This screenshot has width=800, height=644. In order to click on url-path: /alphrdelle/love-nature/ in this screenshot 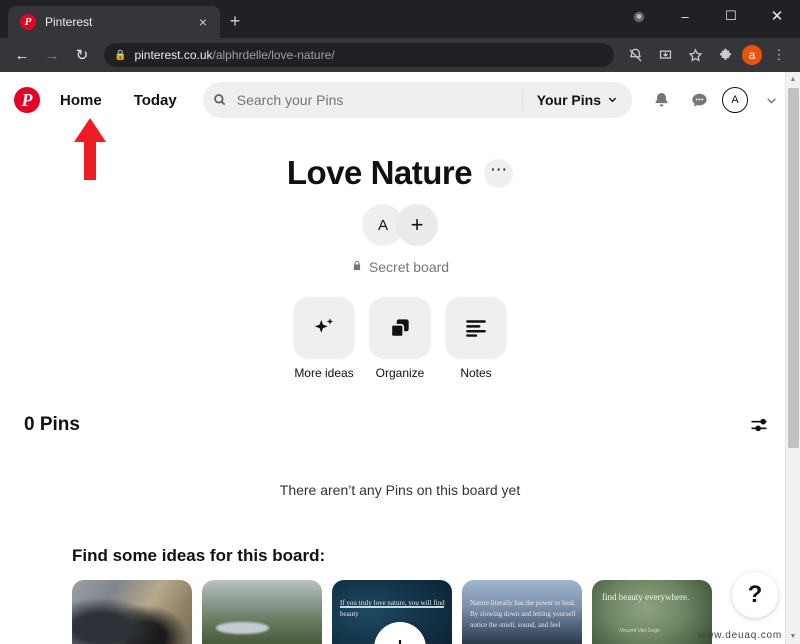, I will do `click(273, 55)`.